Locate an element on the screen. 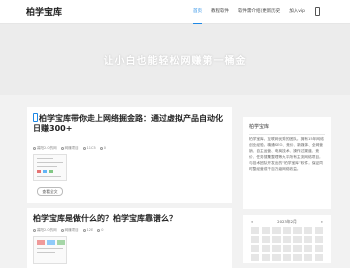  about-title: 柏学宝库 is located at coordinates (259, 127).